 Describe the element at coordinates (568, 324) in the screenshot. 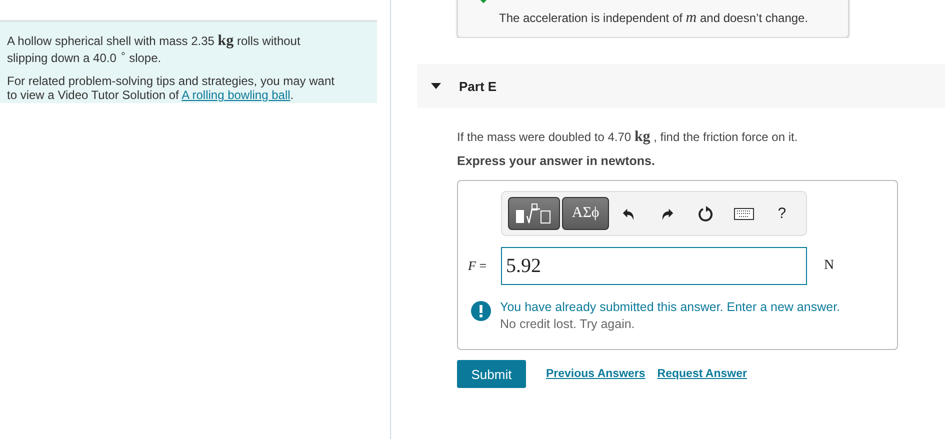

I see `warning-hint: No credit lost. Try again.` at that location.